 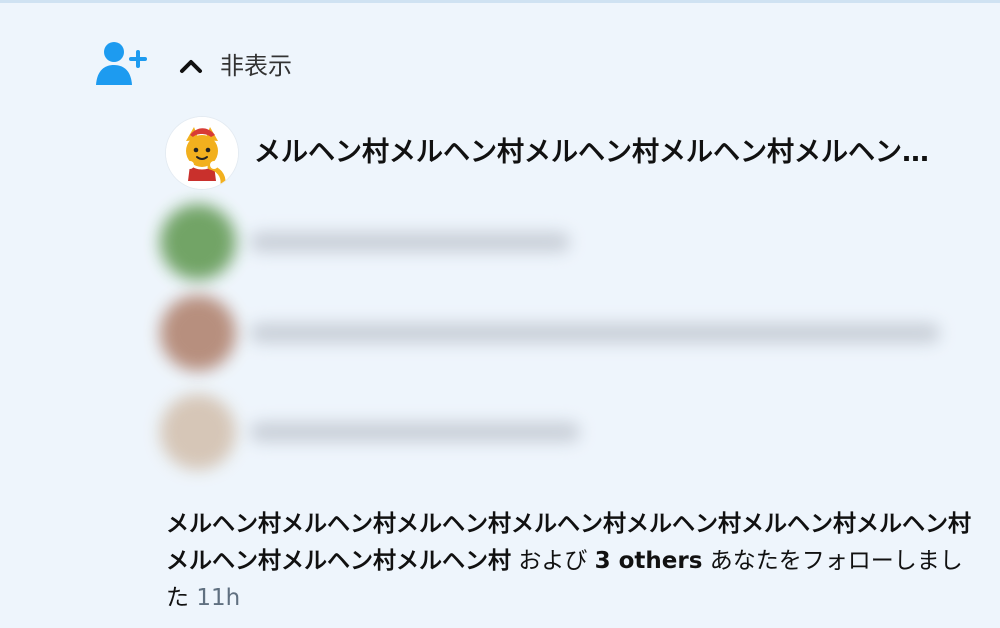 What do you see at coordinates (191, 66) in the screenshot?
I see `chevron-up-icon` at bounding box center [191, 66].